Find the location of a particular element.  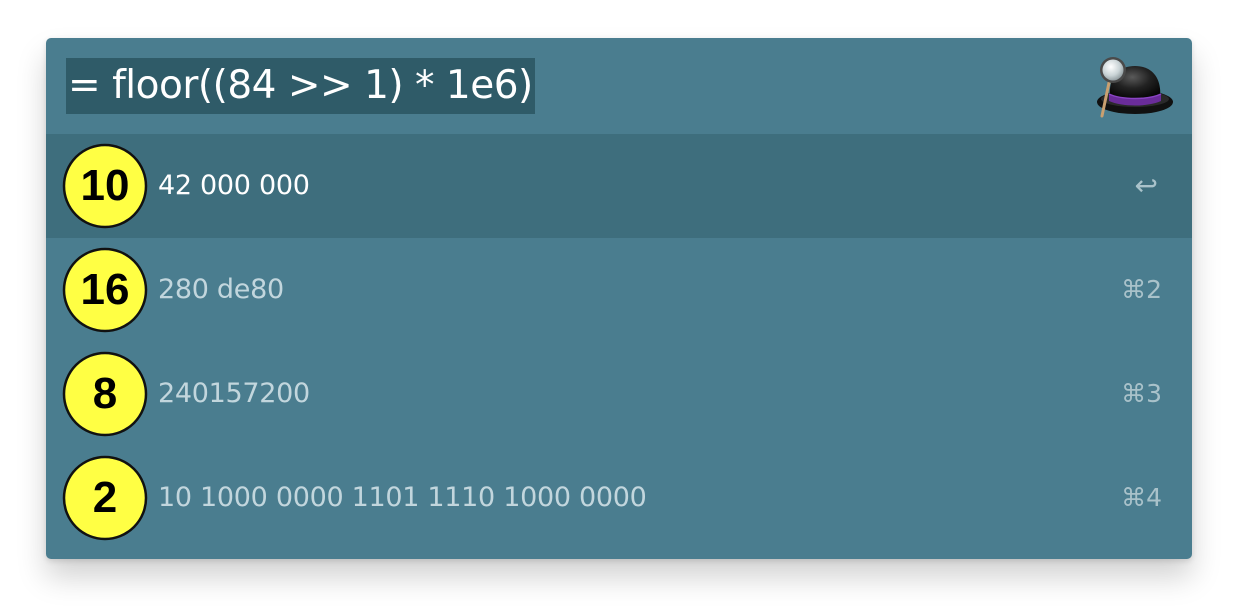

cmd-shortcut: ⌘3 is located at coordinates (1141, 393).